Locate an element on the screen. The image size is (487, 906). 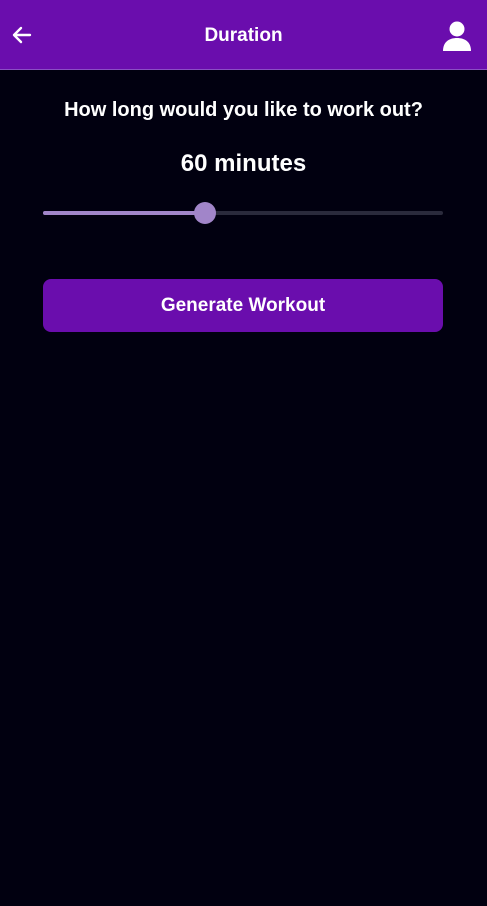
profile-button is located at coordinates (457, 36).